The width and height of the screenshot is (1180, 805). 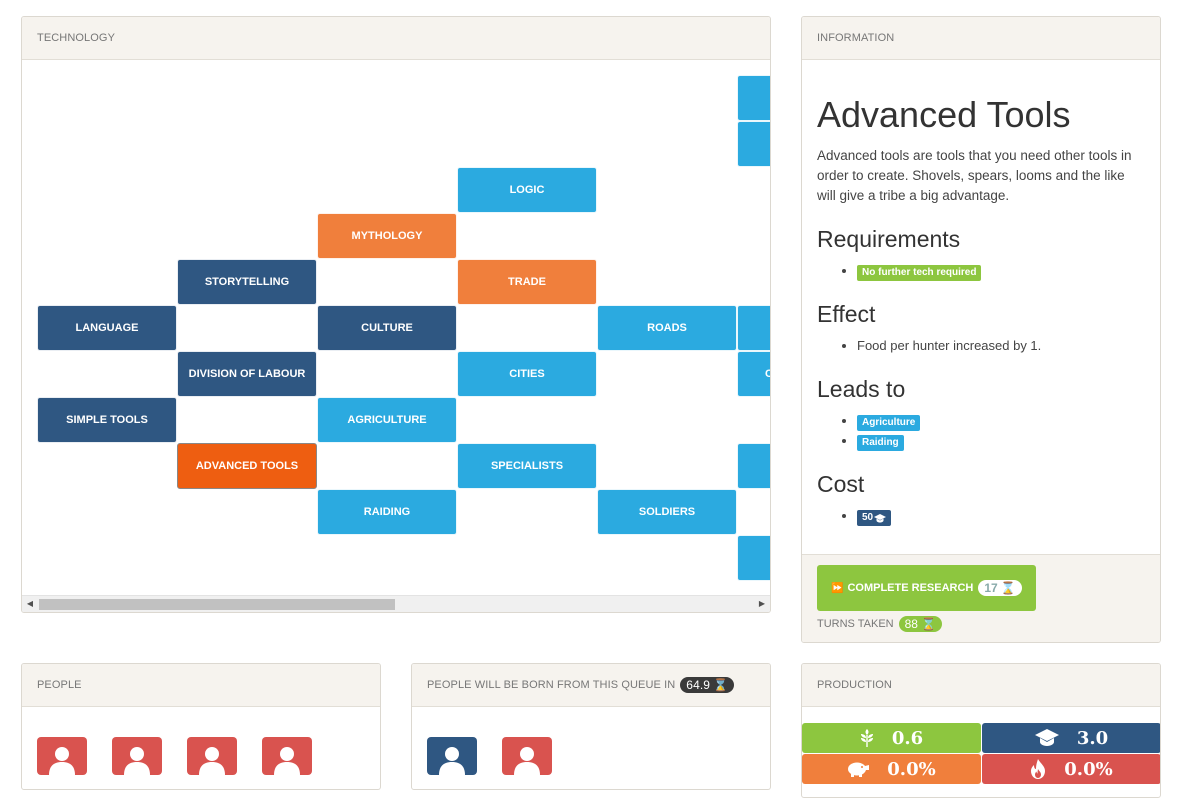 I want to click on cost-badge: 50, so click(x=874, y=518).